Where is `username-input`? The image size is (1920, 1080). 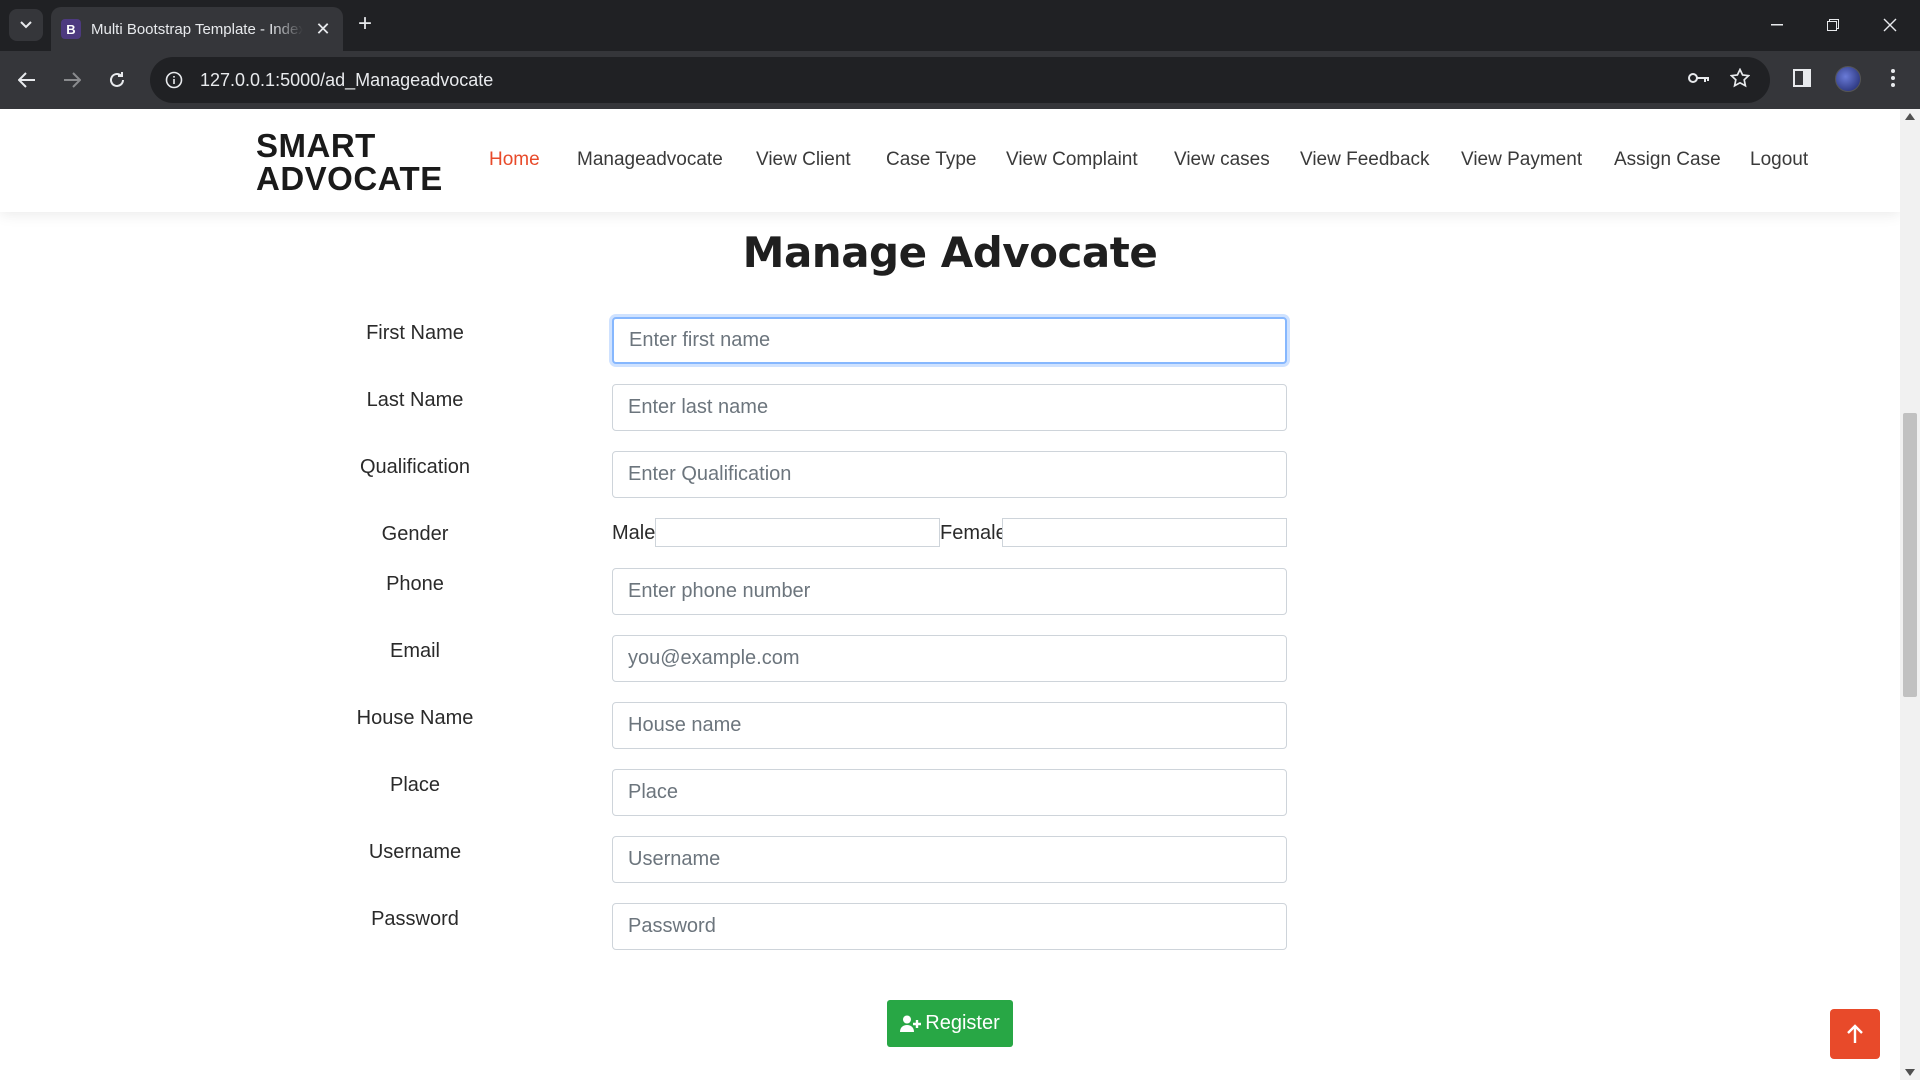
username-input is located at coordinates (949, 859).